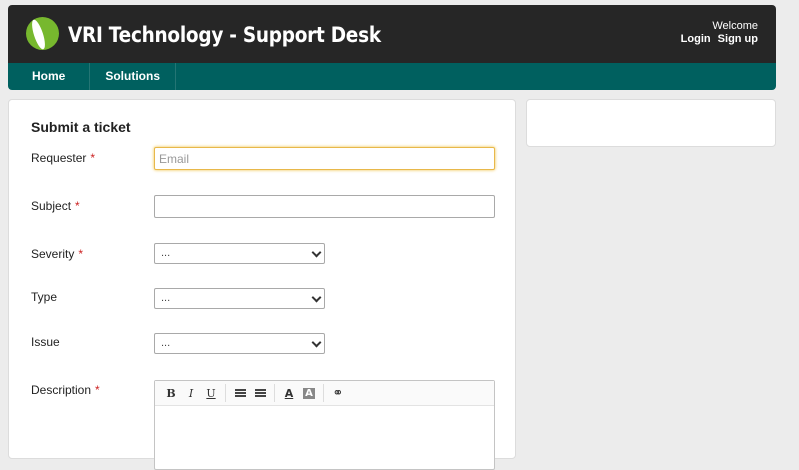 The height and width of the screenshot is (470, 799). I want to click on issue-label: Issue, so click(45, 342).